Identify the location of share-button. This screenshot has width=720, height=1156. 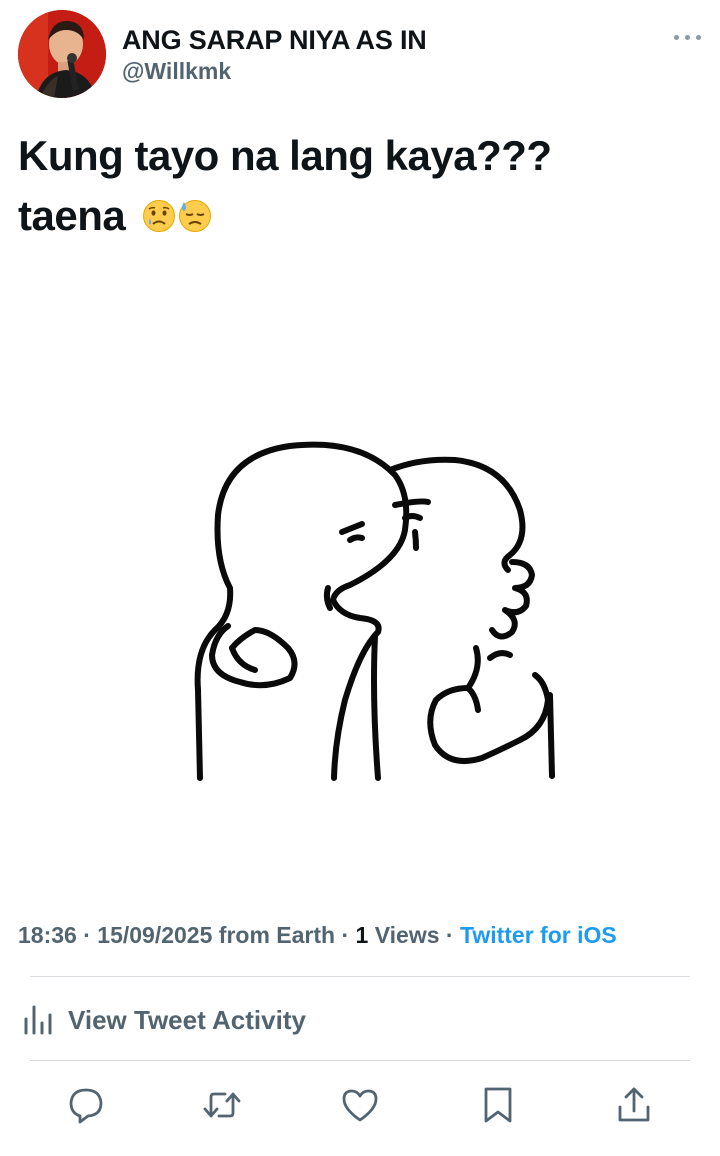
(634, 1107).